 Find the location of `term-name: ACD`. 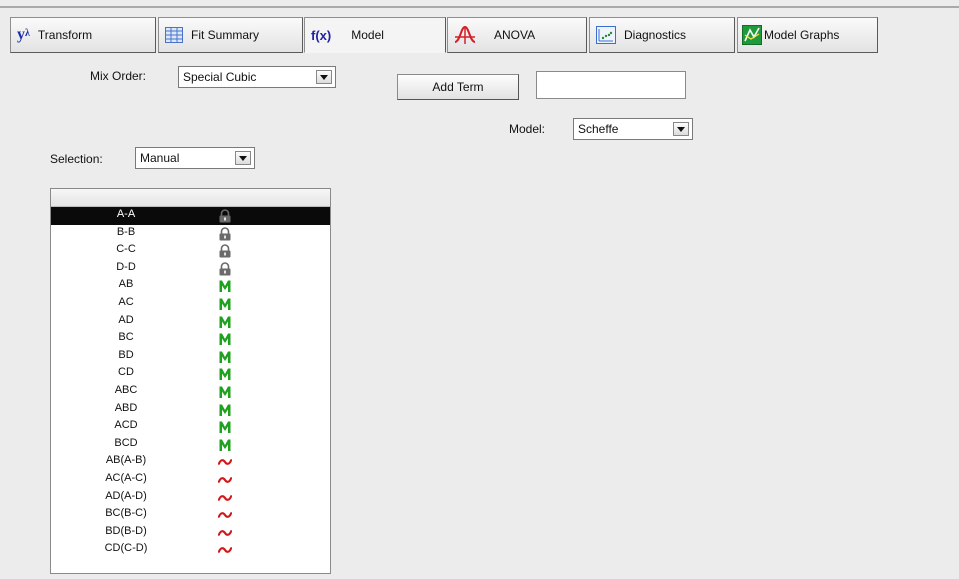

term-name: ACD is located at coordinates (126, 425).